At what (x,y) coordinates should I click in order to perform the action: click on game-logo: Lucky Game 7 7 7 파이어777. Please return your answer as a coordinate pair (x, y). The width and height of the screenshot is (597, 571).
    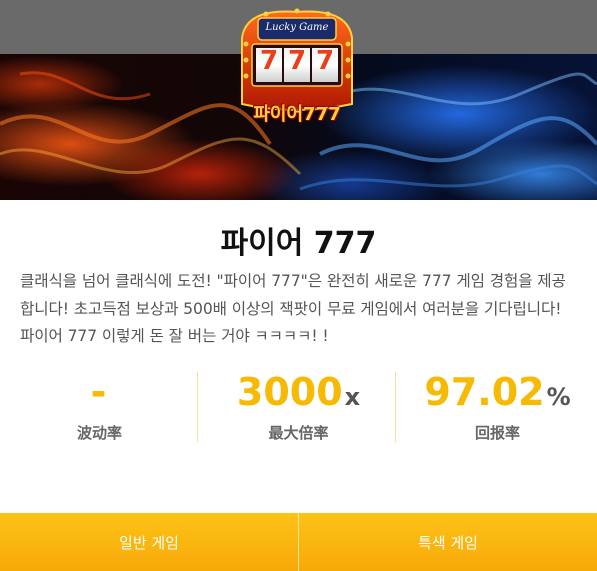
    Looking at the image, I should click on (297, 67).